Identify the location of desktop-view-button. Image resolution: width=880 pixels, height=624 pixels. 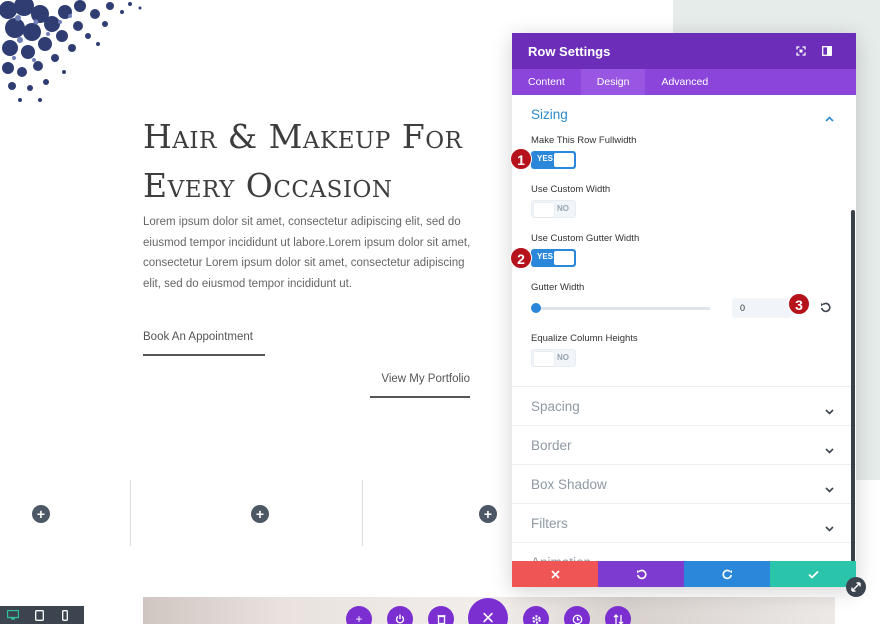
(13, 615).